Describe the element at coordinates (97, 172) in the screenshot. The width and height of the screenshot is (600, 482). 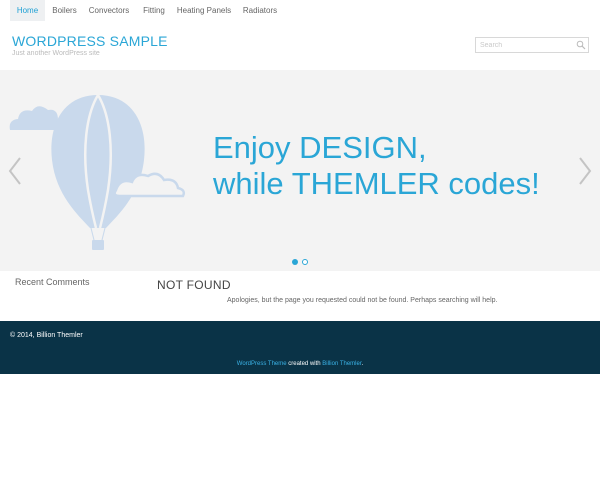
I see `balloon-illustration` at that location.